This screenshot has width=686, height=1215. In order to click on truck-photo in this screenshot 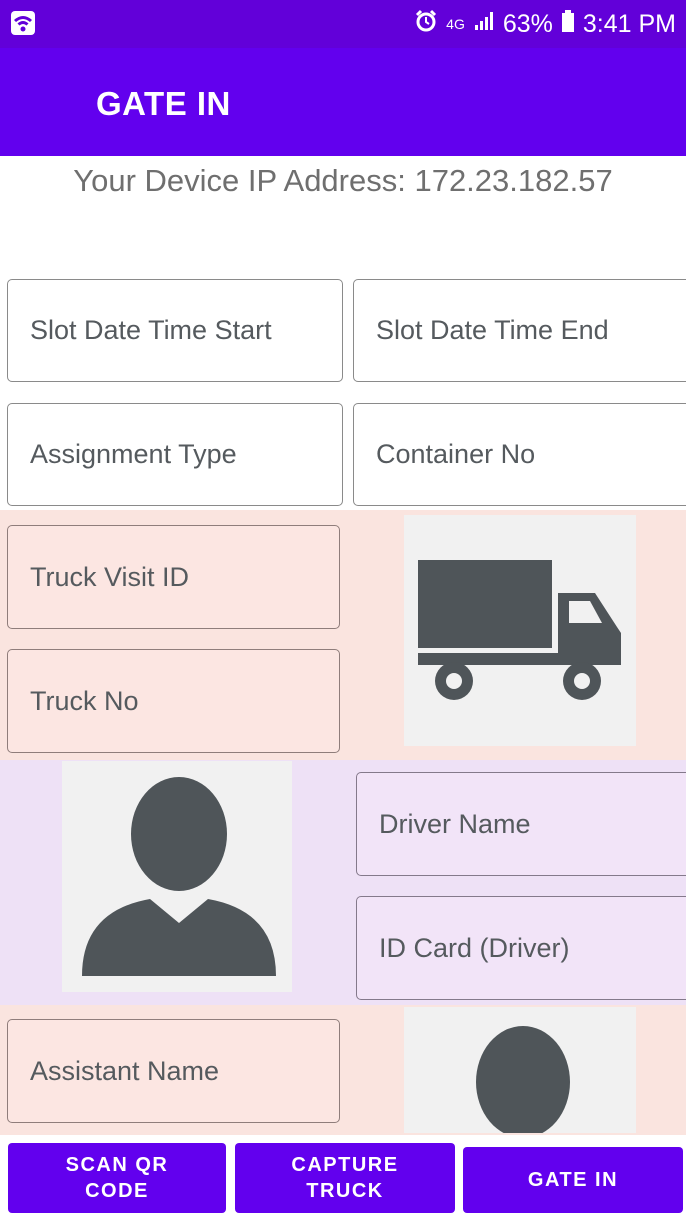, I will do `click(520, 630)`.